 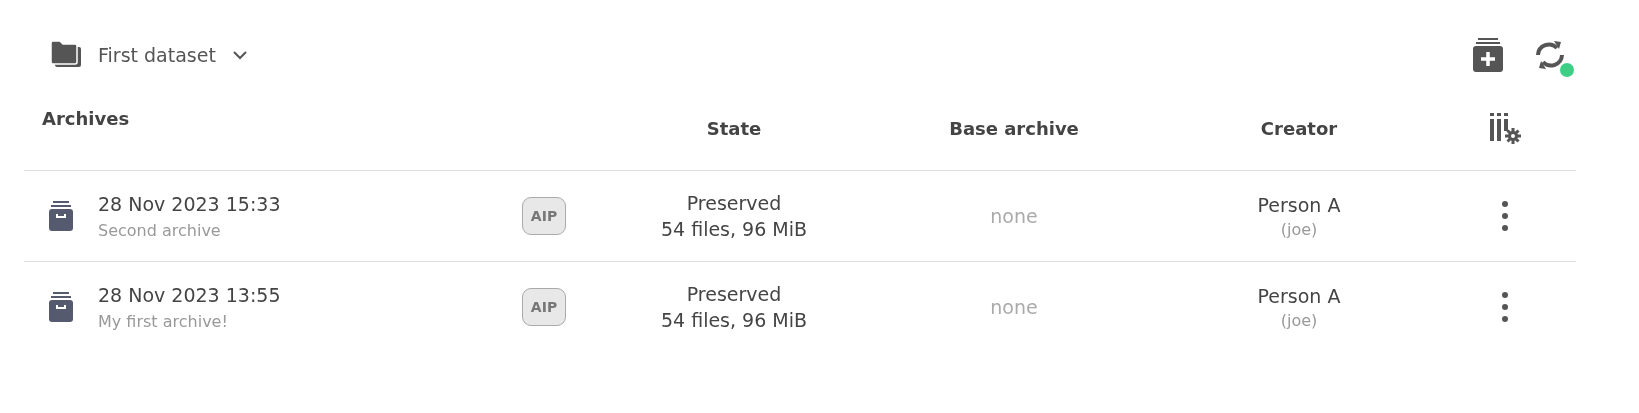 What do you see at coordinates (189, 203) in the screenshot?
I see `archive-date: 28 Nov 2023 15:33` at bounding box center [189, 203].